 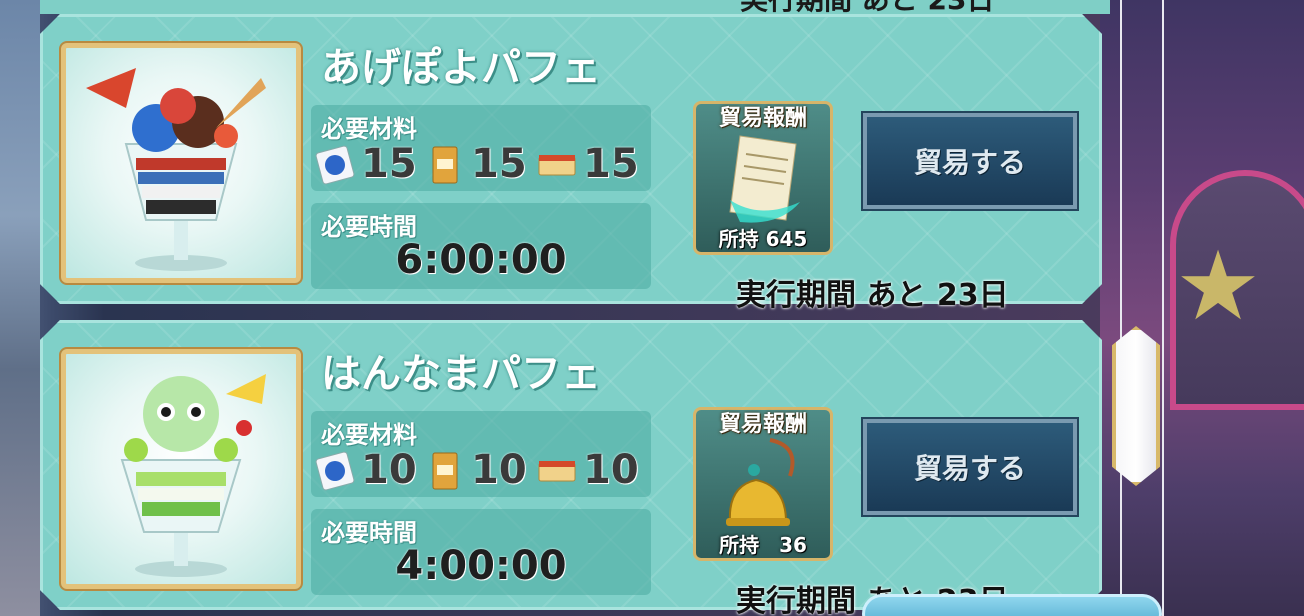 What do you see at coordinates (763, 545) in the screenshot?
I see `reward-owned-count: 所持 36` at bounding box center [763, 545].